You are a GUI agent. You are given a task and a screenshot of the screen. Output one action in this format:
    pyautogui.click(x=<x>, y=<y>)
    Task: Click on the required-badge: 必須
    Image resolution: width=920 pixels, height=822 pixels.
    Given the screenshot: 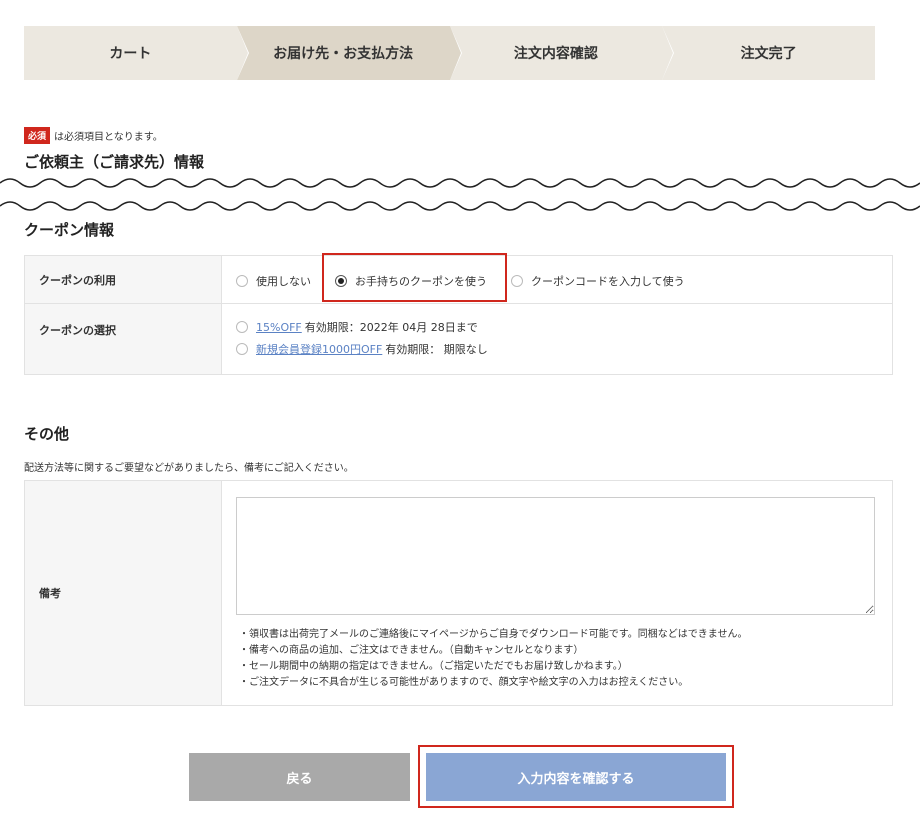 What is the action you would take?
    pyautogui.click(x=37, y=135)
    